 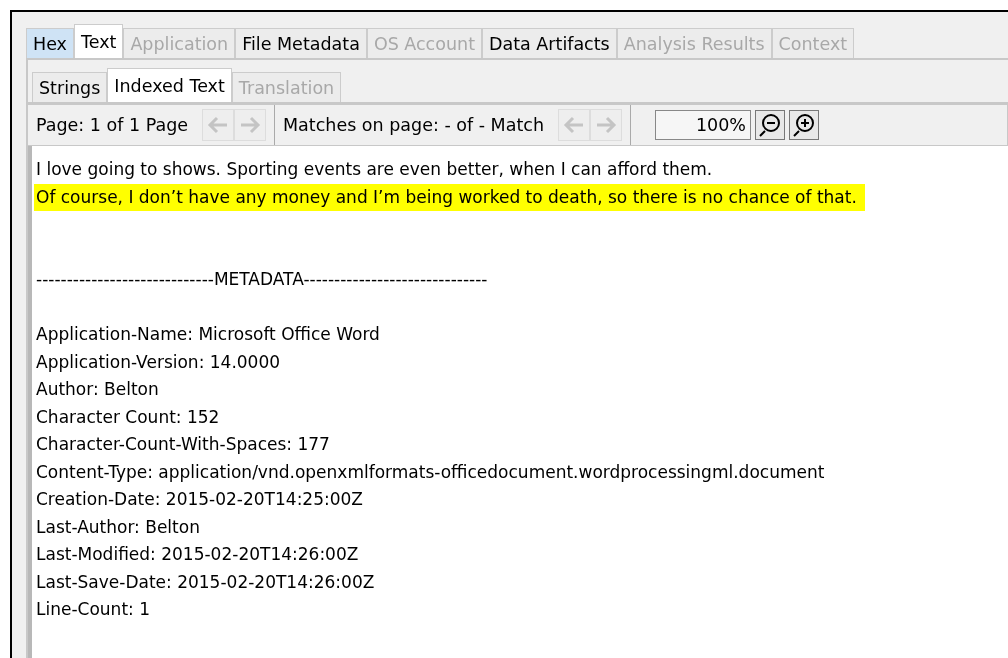 I want to click on tab: File Metadata, so click(x=301, y=43).